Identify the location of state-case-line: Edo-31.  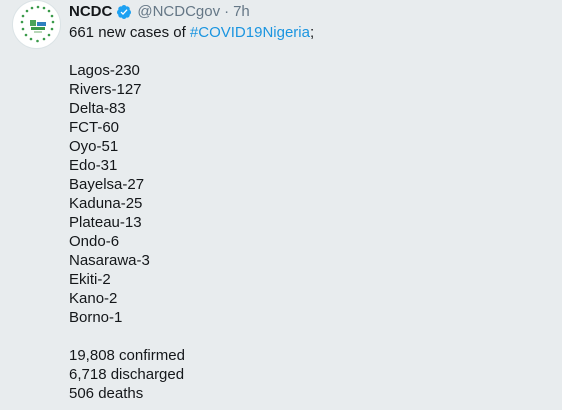
(93, 165).